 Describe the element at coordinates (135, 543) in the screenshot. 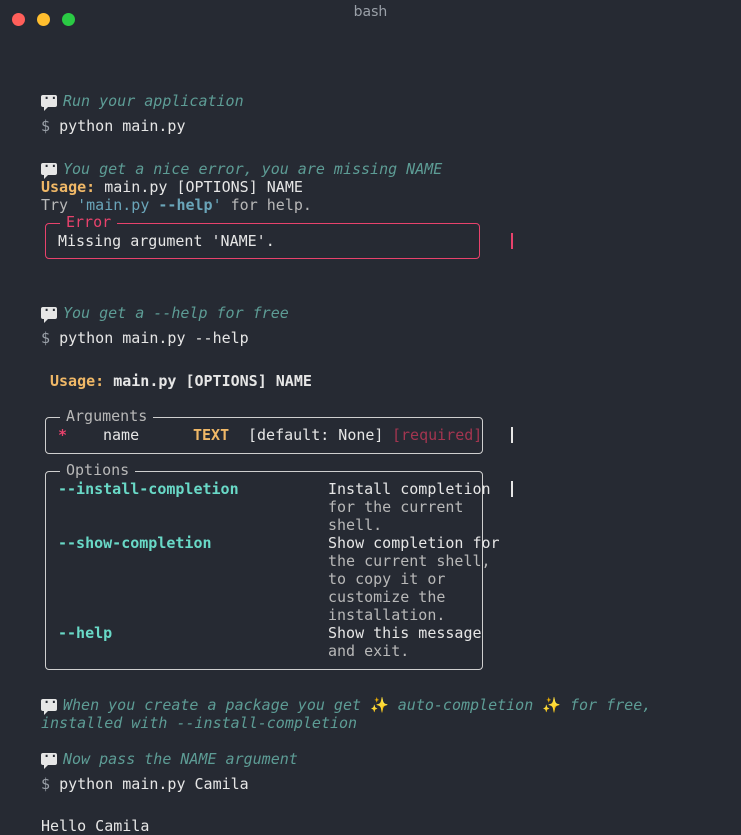

I see `option-show-completion: --show-completion` at that location.